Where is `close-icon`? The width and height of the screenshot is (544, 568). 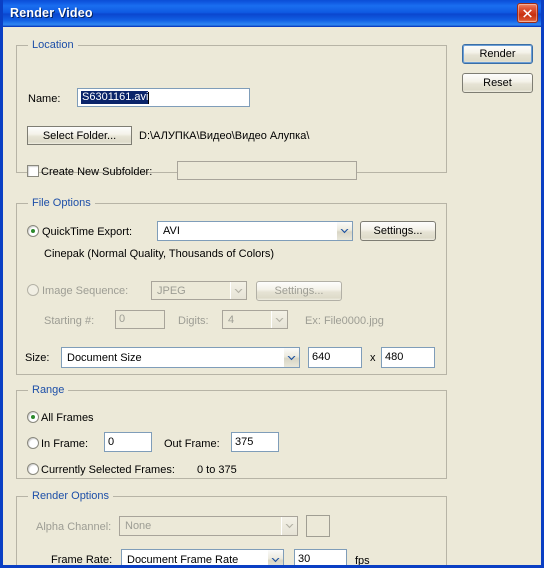 close-icon is located at coordinates (527, 13).